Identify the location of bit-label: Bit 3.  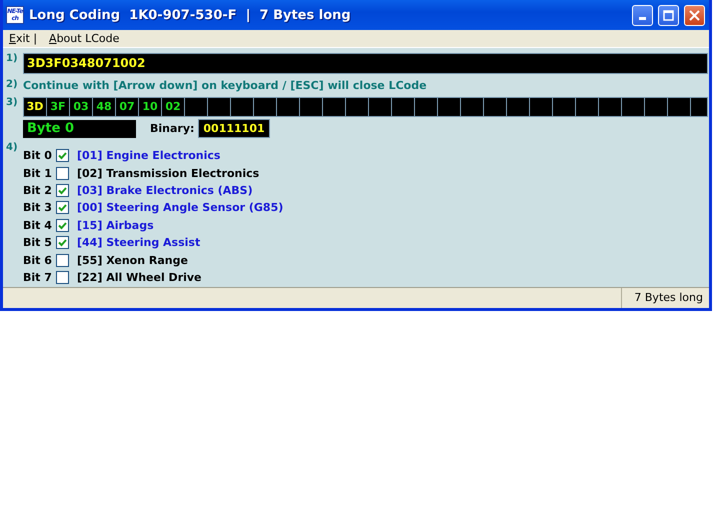
(38, 207).